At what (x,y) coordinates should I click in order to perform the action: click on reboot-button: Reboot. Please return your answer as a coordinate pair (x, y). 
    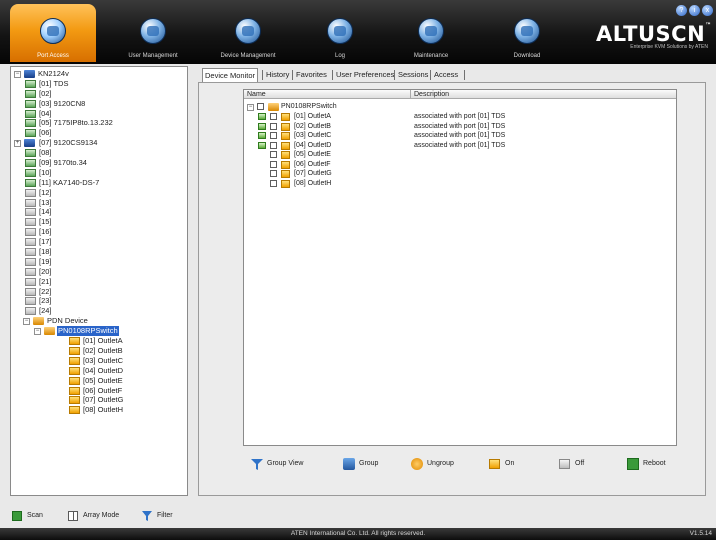
    Looking at the image, I should click on (646, 464).